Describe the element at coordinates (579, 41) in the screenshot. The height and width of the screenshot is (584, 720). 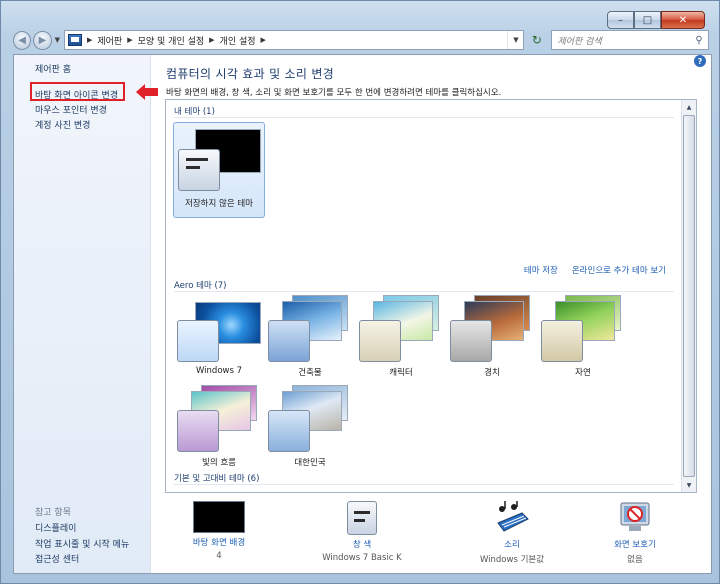
I see `search-placeholder: 제어판 검색` at that location.